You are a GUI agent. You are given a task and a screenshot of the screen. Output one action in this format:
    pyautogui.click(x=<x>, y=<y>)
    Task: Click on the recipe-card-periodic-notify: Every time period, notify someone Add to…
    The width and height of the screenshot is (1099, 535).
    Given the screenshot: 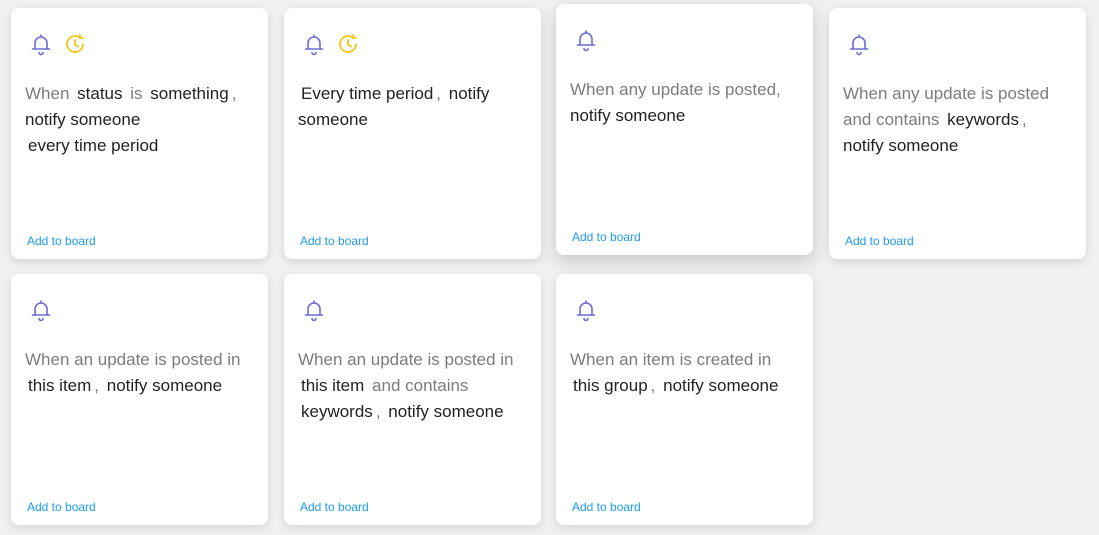 What is the action you would take?
    pyautogui.click(x=412, y=133)
    